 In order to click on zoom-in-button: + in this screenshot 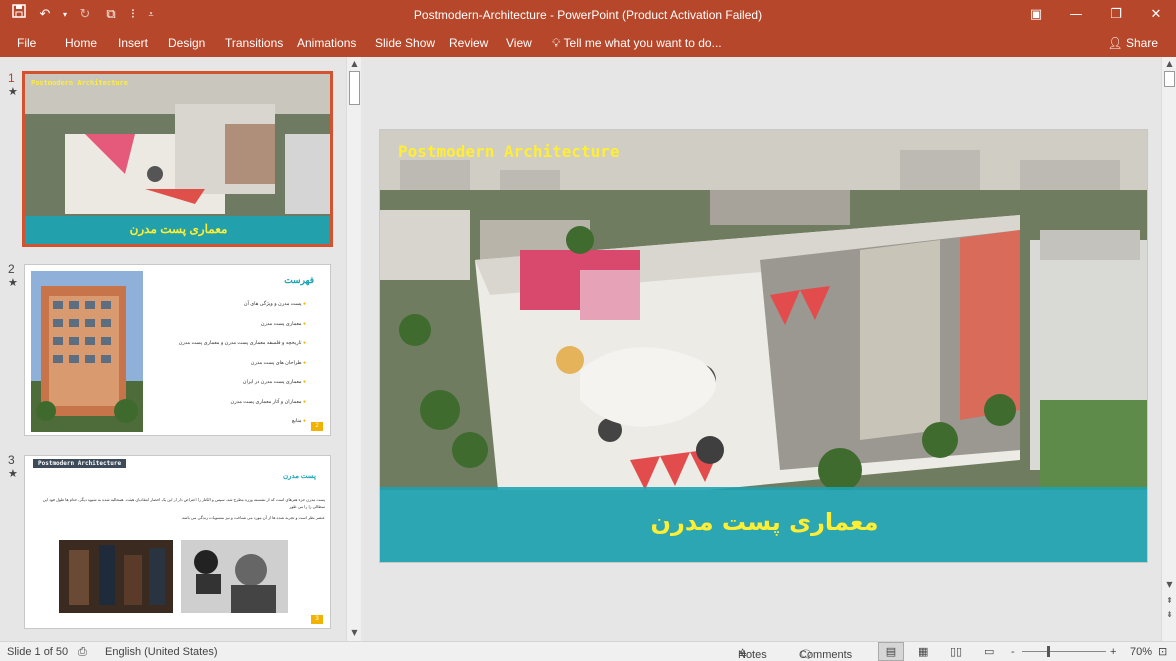, I will do `click(1113, 652)`.